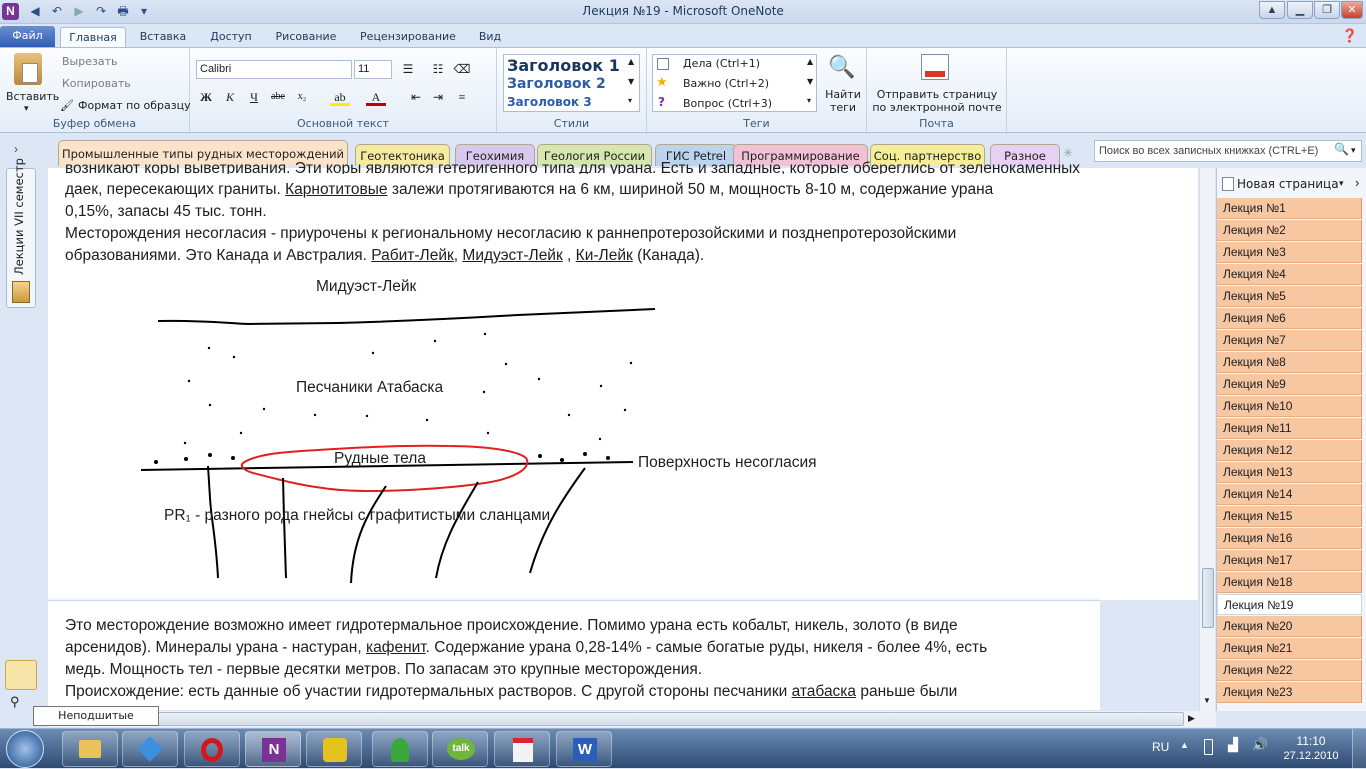 The image size is (1366, 769). Describe the element at coordinates (462, 69) in the screenshot. I see `clear-formatting-icon: ⌫` at that location.